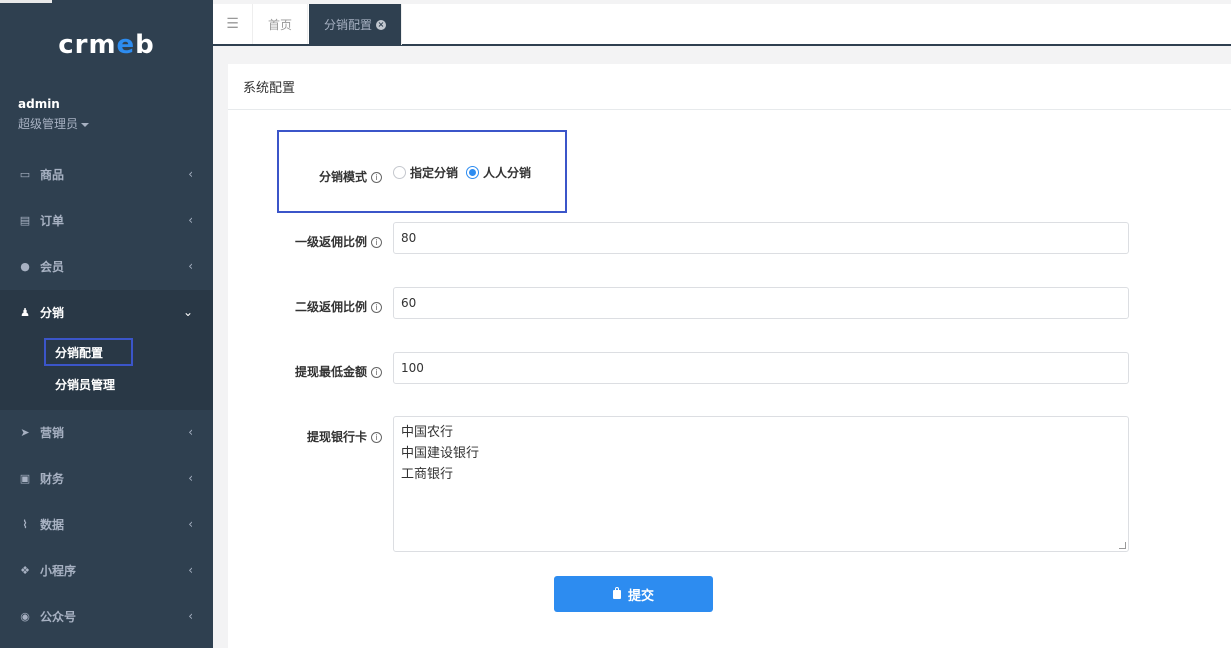 Image resolution: width=1231 pixels, height=648 pixels. I want to click on bag-icon, so click(616, 592).